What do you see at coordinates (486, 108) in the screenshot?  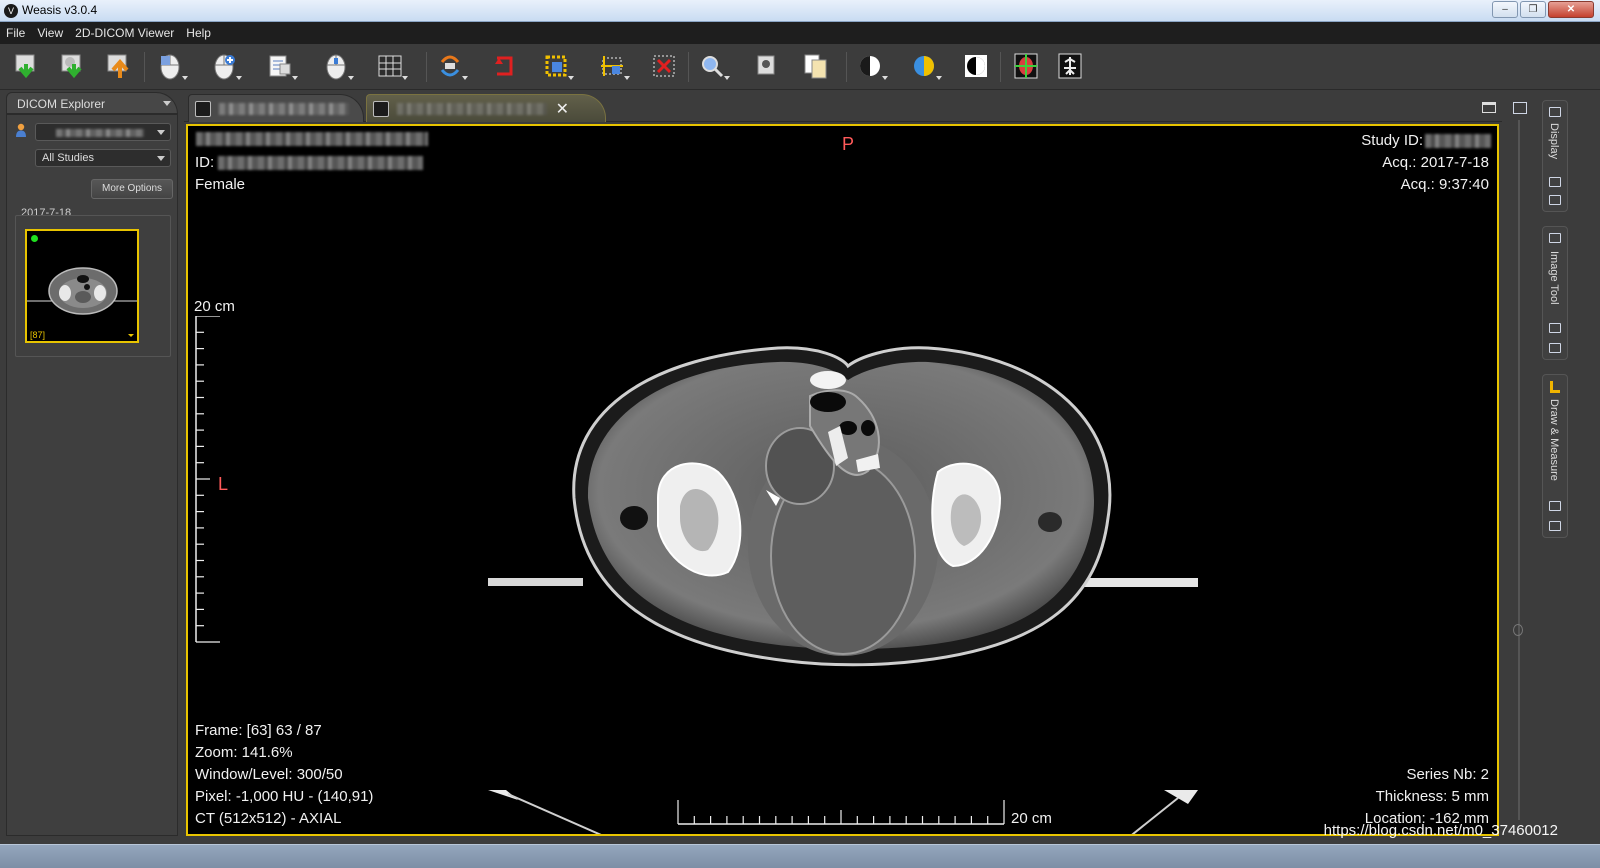 I see `viewer-tab-2: ✕` at bounding box center [486, 108].